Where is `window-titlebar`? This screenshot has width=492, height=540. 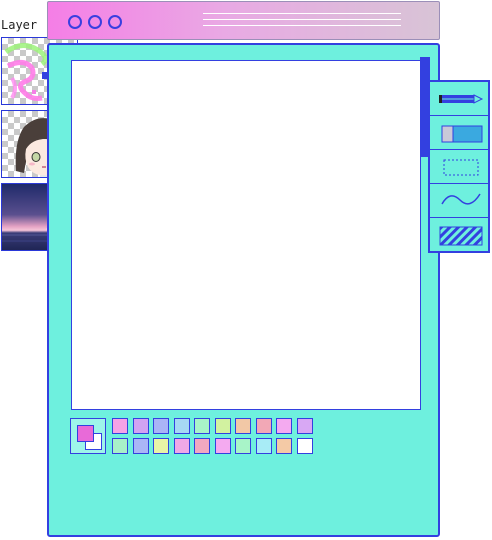 window-titlebar is located at coordinates (243, 20).